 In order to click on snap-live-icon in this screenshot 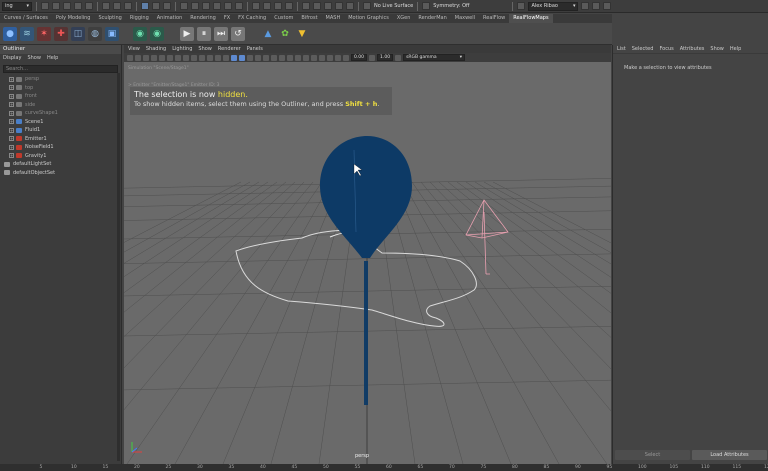, I will do `click(239, 6)`.